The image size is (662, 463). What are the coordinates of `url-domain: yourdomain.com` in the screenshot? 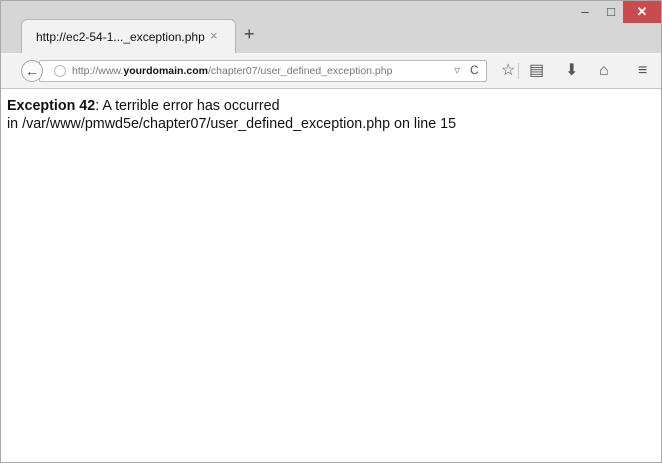 It's located at (165, 71).